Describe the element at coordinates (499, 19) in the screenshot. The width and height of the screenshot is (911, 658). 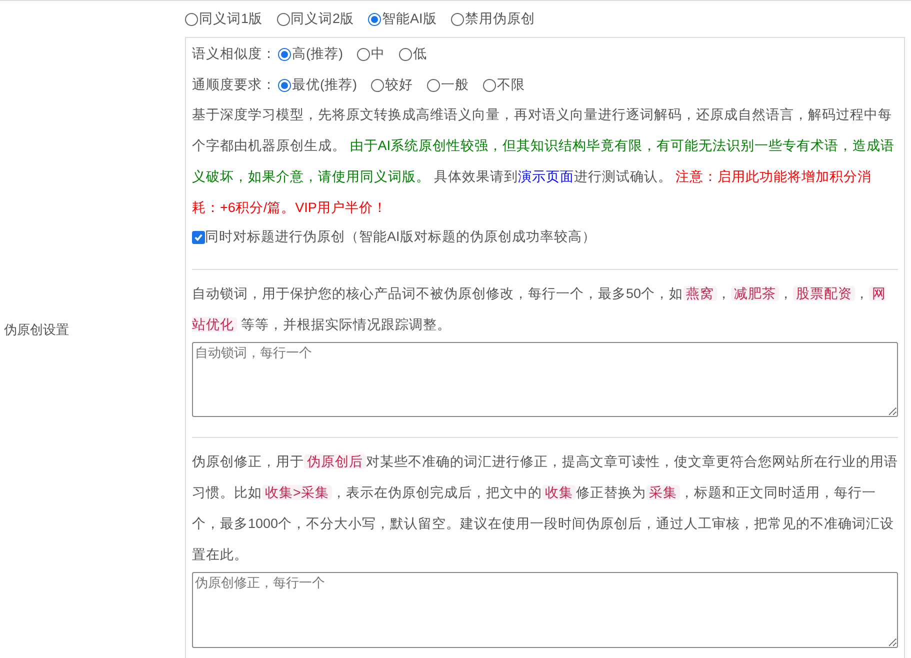
I see `option-label: 禁用伪原创` at that location.